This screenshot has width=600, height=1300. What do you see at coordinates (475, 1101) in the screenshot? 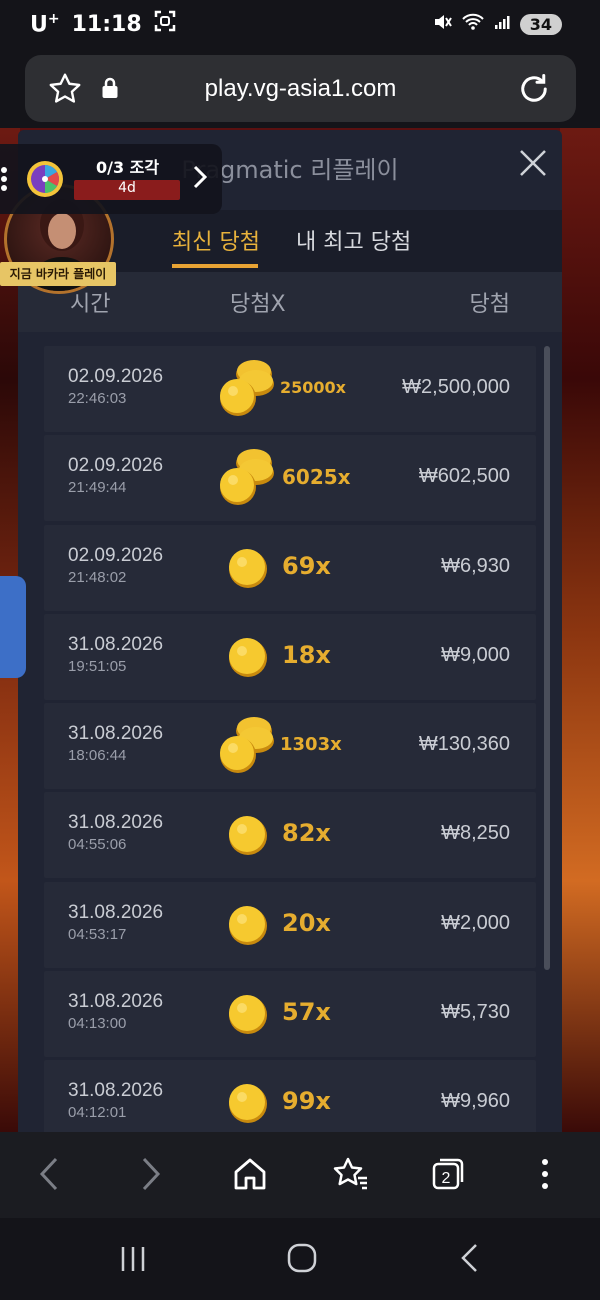
I see `row-win-amount: ₩9,960` at bounding box center [475, 1101].